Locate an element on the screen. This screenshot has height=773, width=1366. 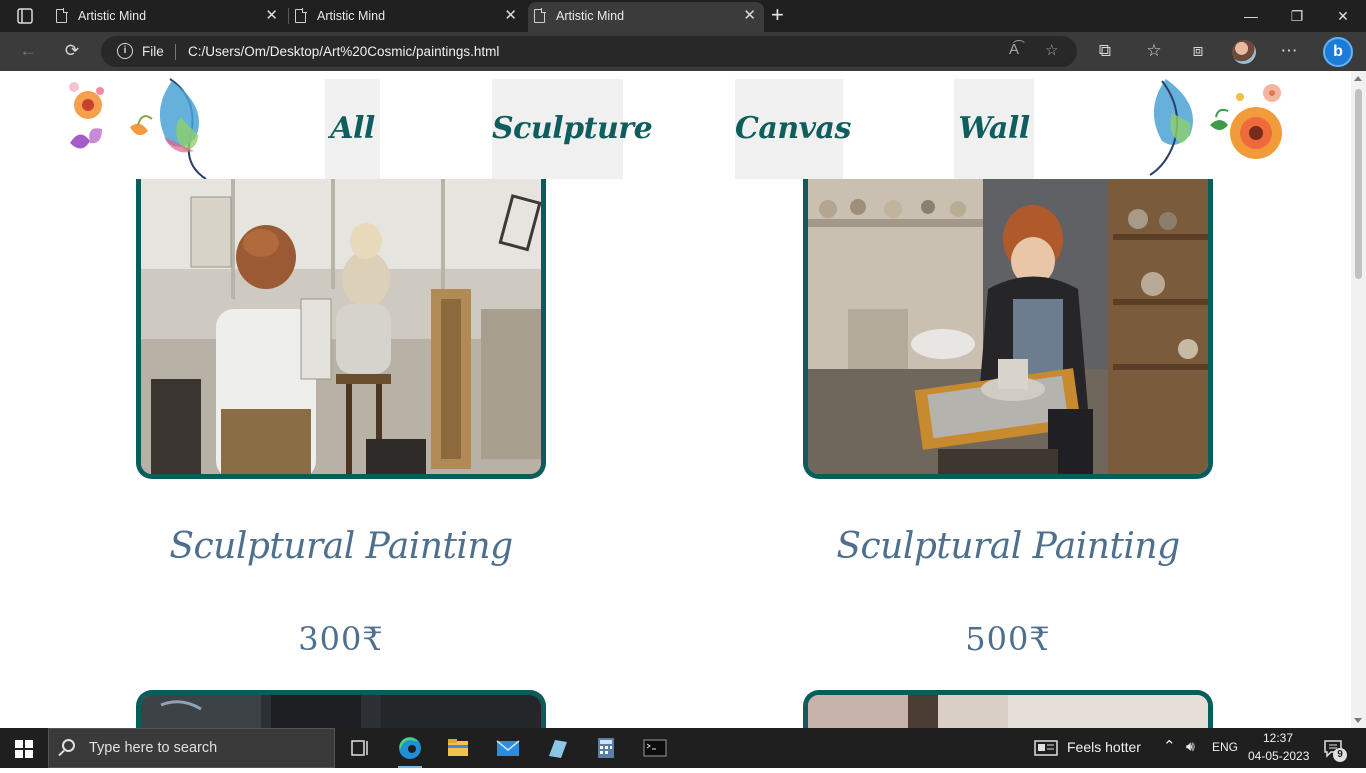
scheme-label: File is located at coordinates (153, 51).